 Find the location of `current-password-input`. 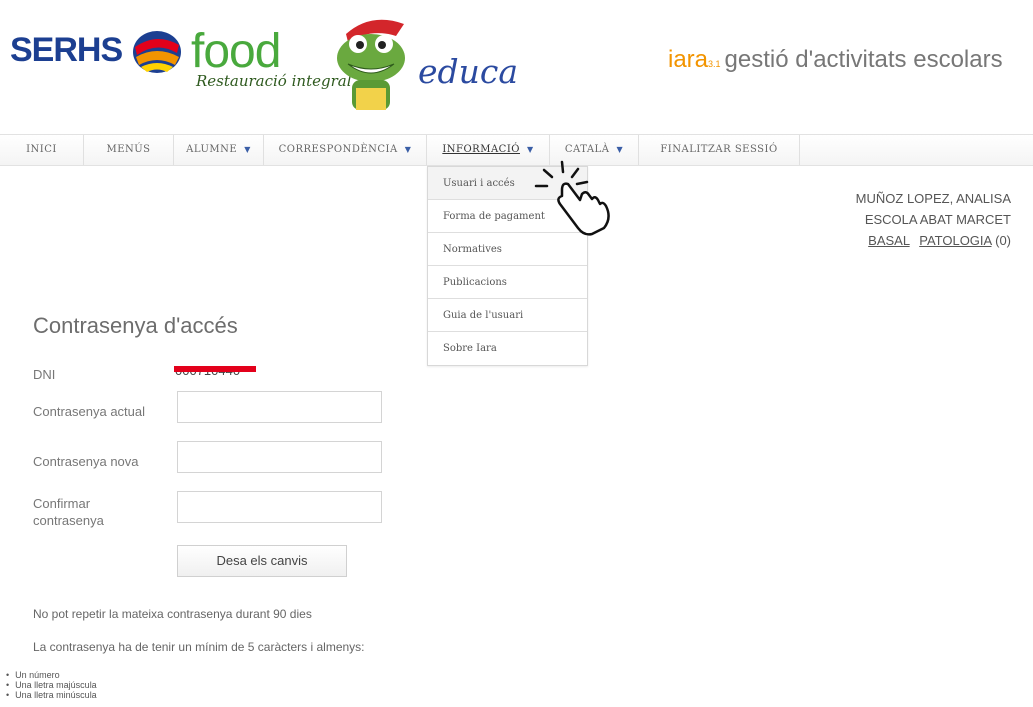

current-password-input is located at coordinates (279, 407).